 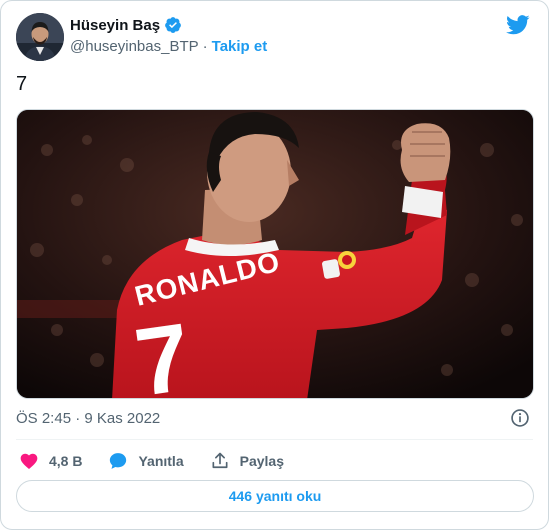 What do you see at coordinates (88, 418) in the screenshot?
I see `tweet-timestamp: ÖS 2:45 · 9 Kas 2022` at bounding box center [88, 418].